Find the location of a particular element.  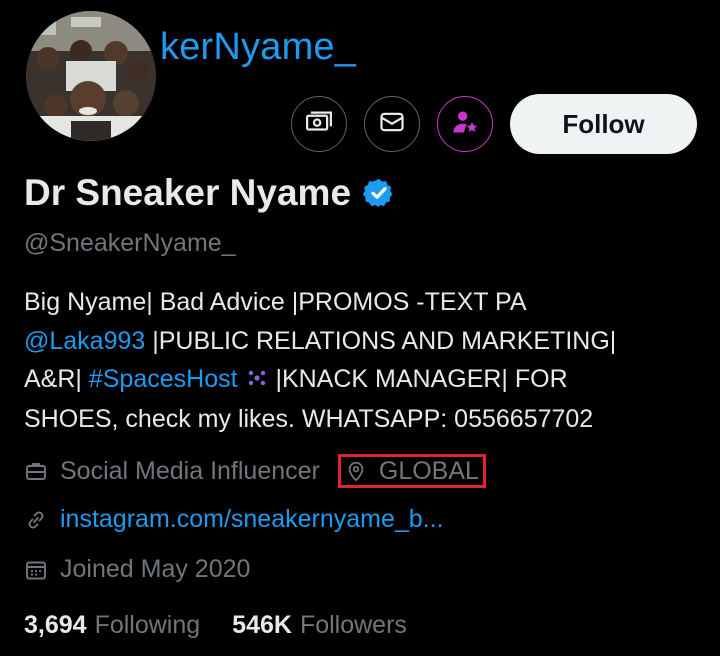

bio-line-3: A&R| #SpacesHost |KNACK MANAGER| FOR is located at coordinates (364, 380).